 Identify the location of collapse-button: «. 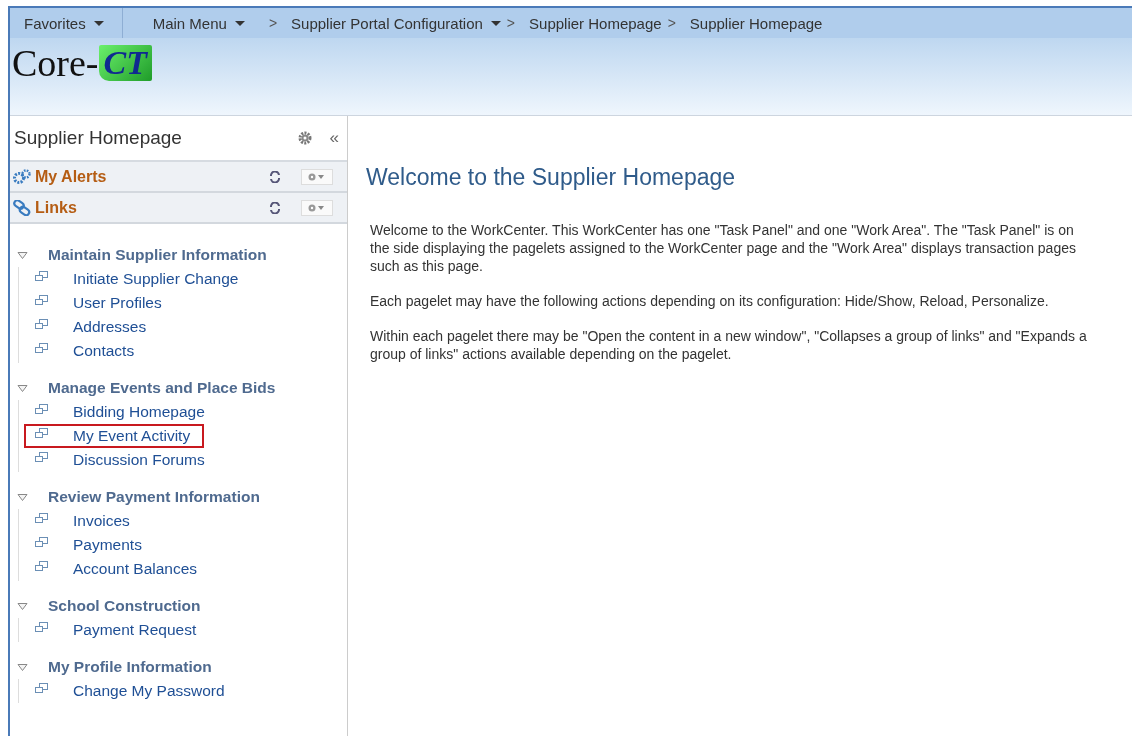
(334, 138).